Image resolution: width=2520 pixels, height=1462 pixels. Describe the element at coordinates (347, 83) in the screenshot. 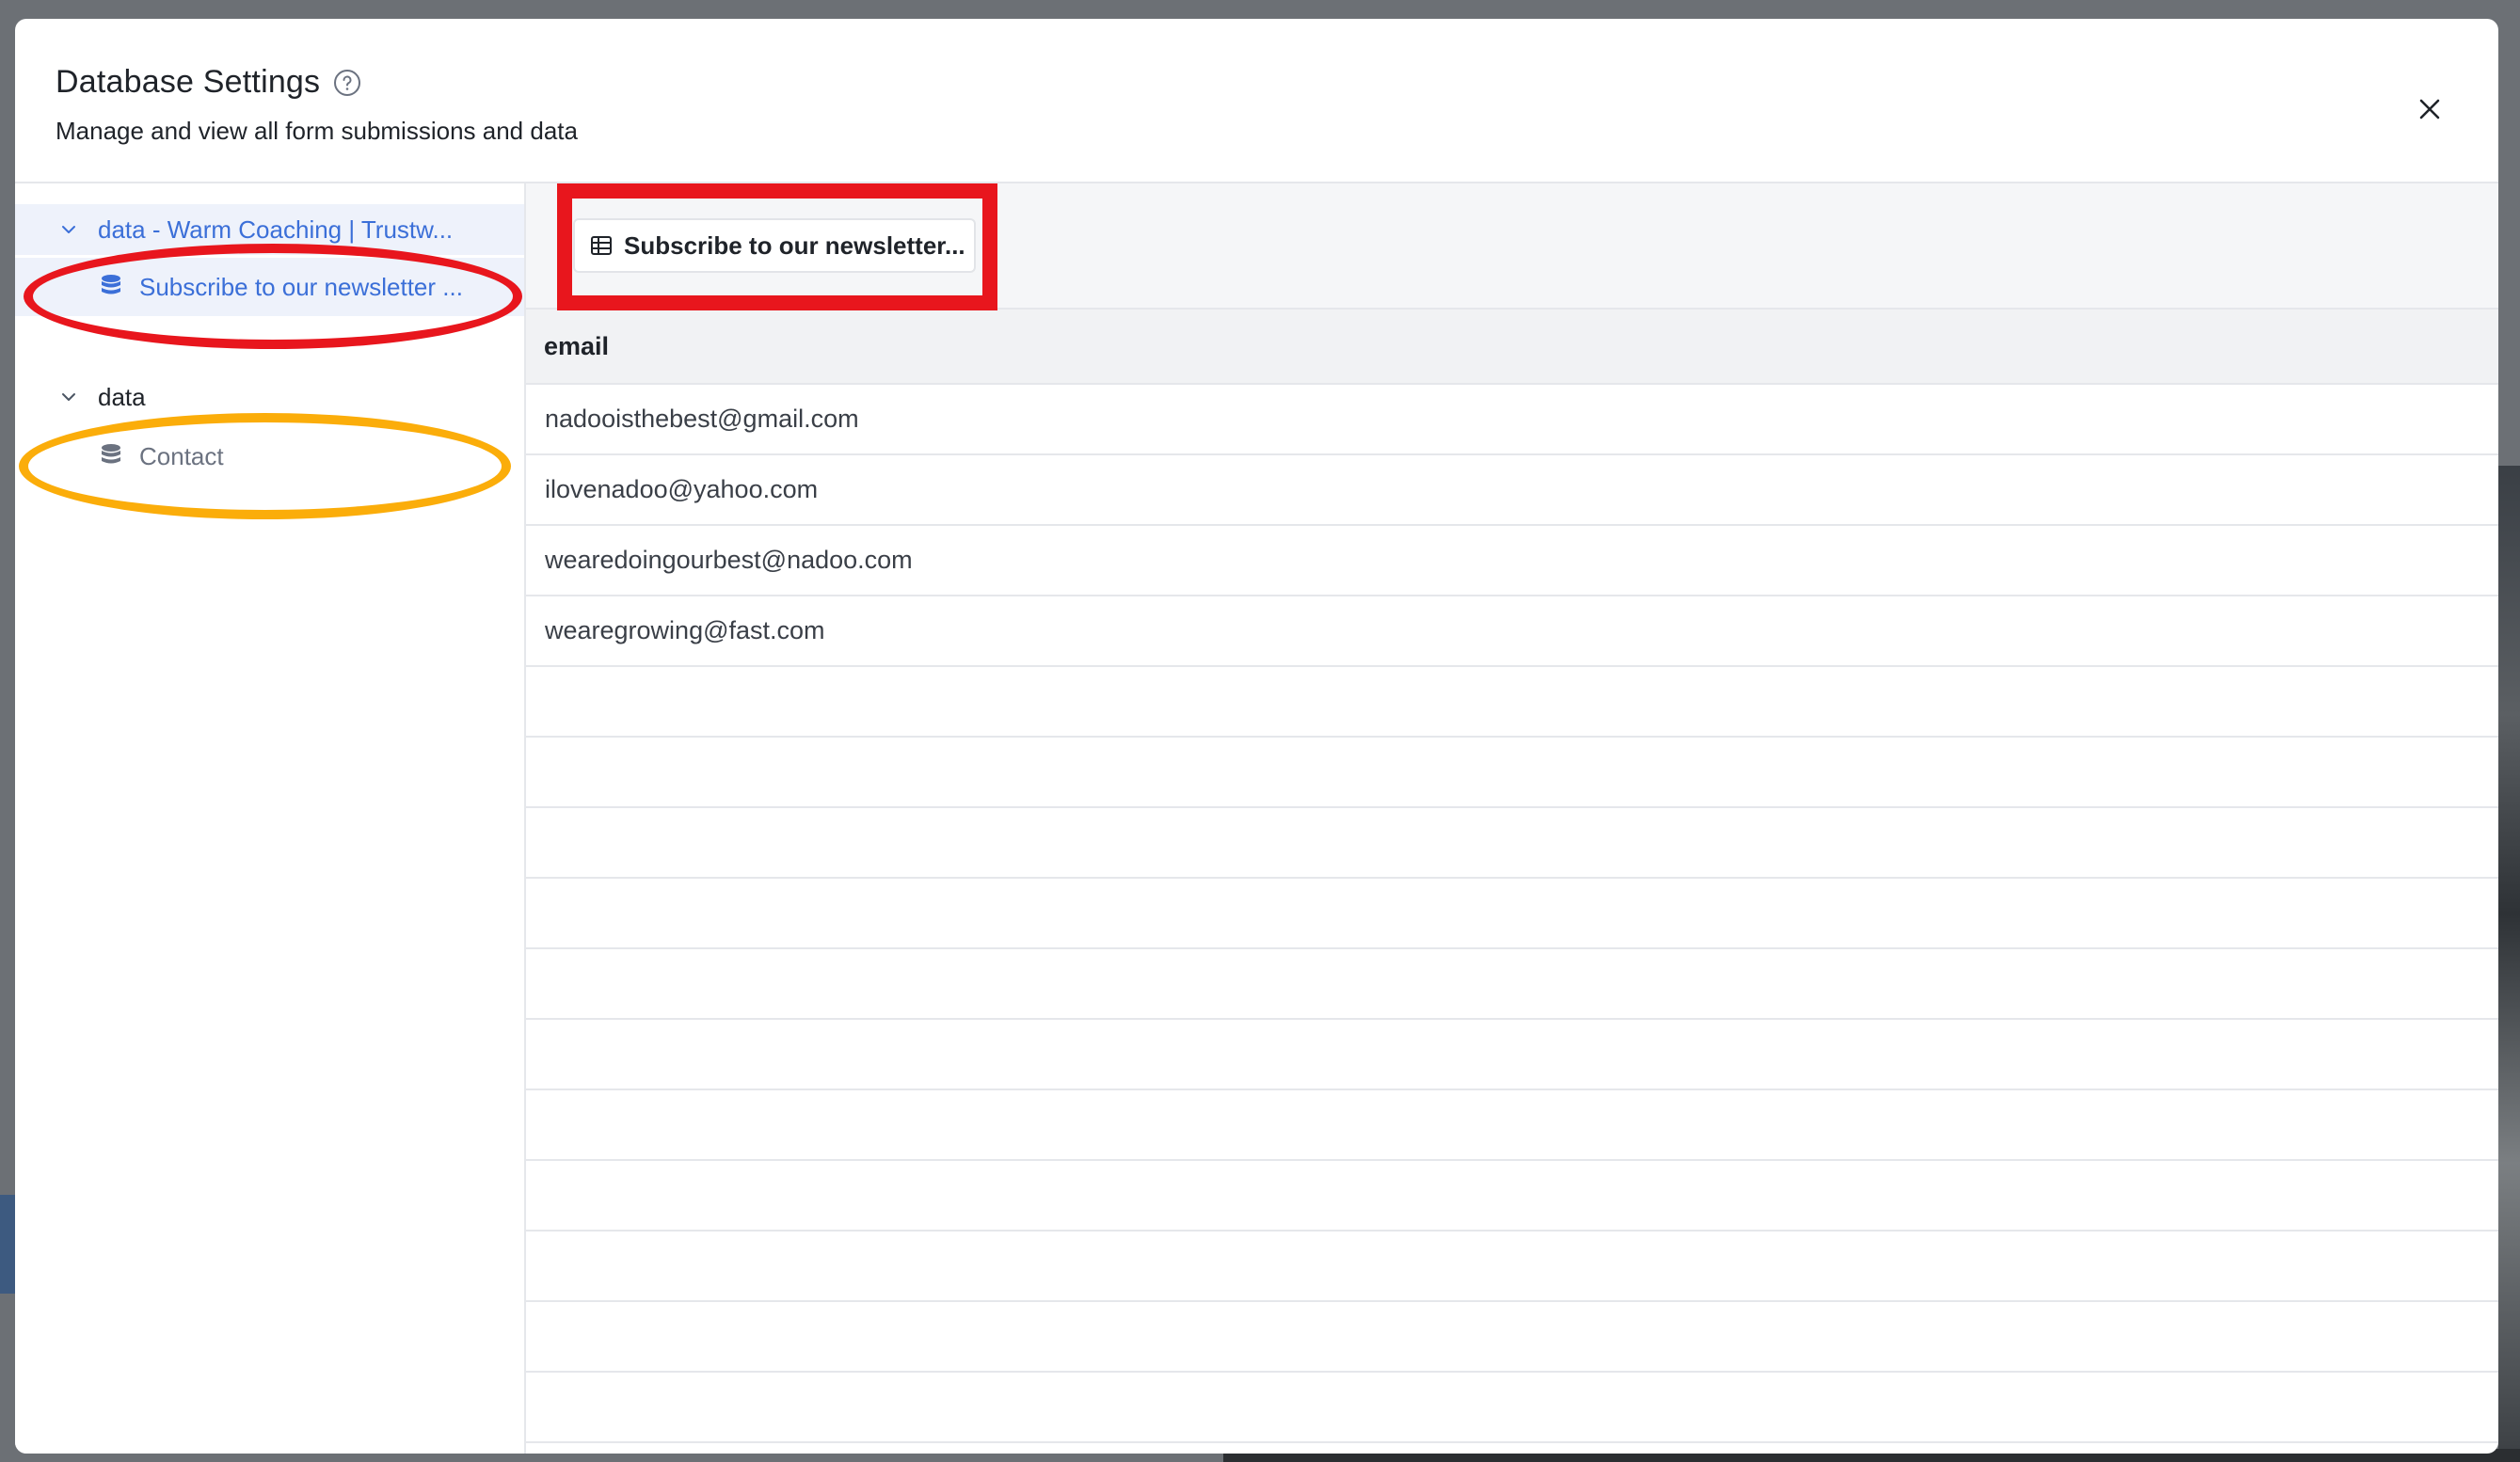

I see `help-circle-icon` at that location.